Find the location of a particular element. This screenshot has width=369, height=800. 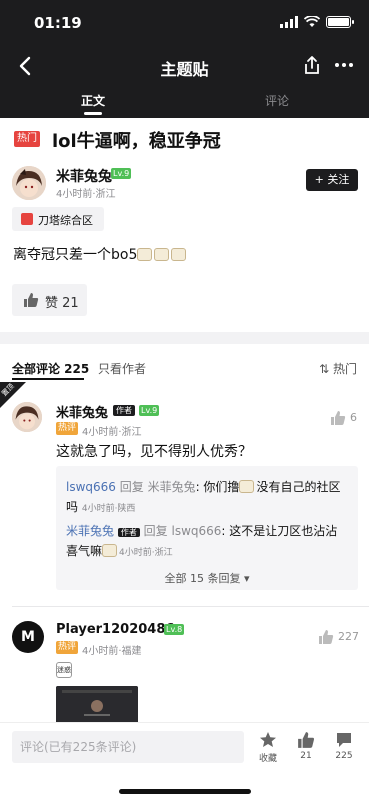

filter-author-only: 只看作者 is located at coordinates (122, 368).